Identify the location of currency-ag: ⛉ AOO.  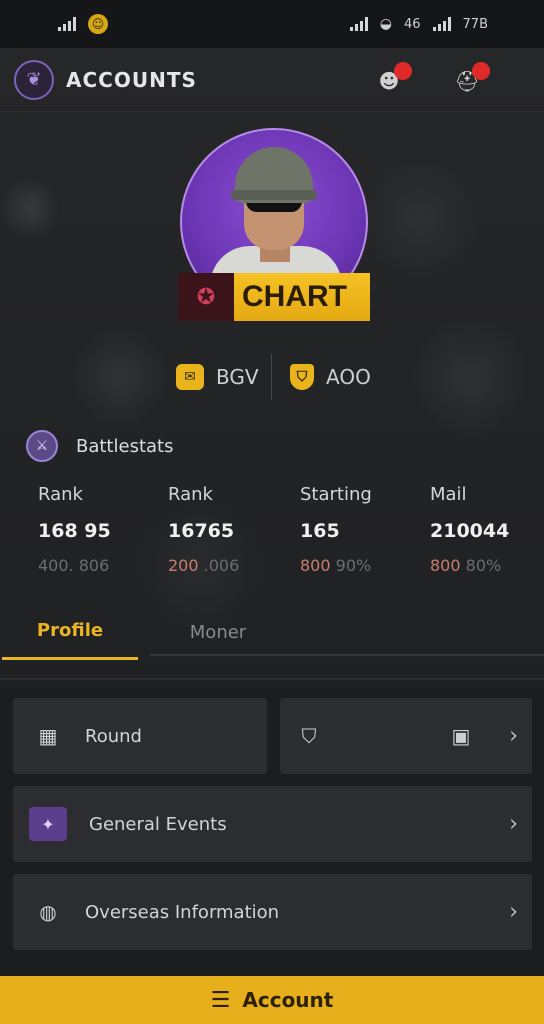
(330, 377).